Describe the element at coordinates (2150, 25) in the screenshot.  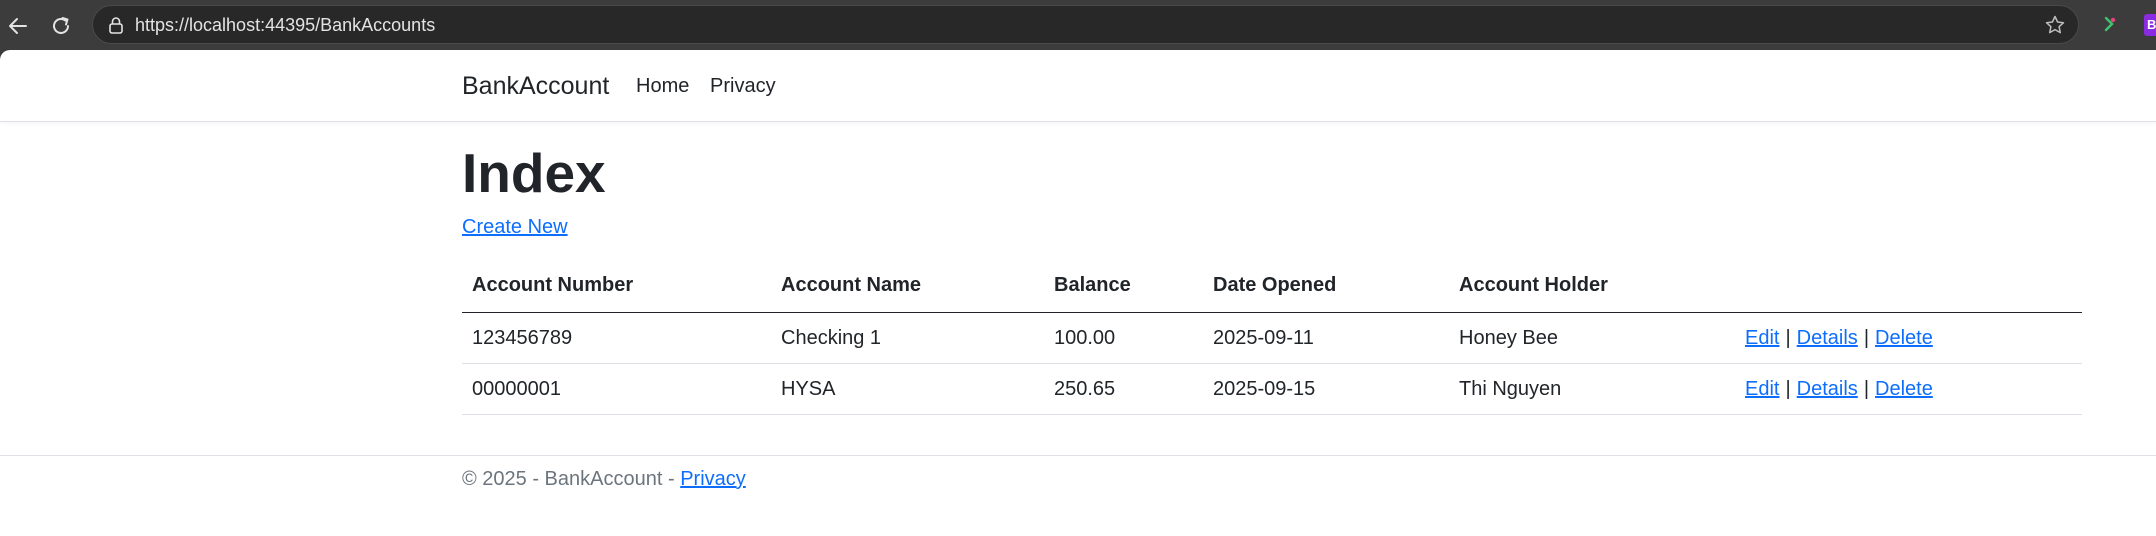
I see `extension-badge: B` at that location.